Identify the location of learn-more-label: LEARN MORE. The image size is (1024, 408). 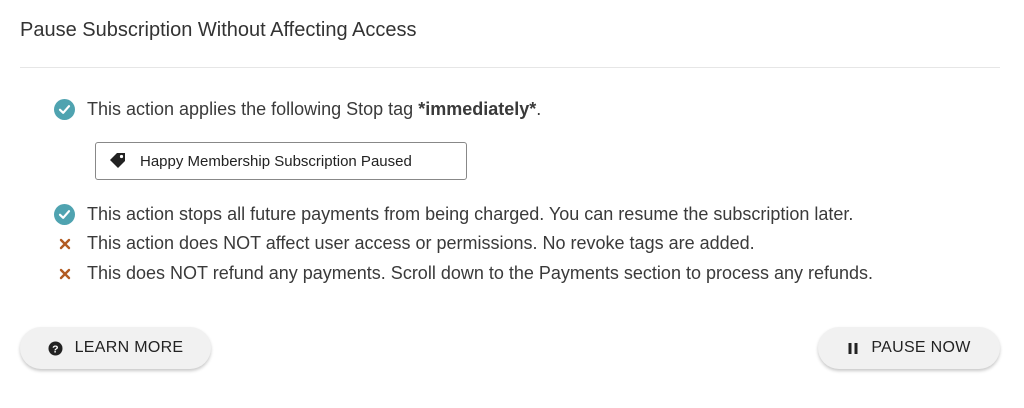
(129, 347).